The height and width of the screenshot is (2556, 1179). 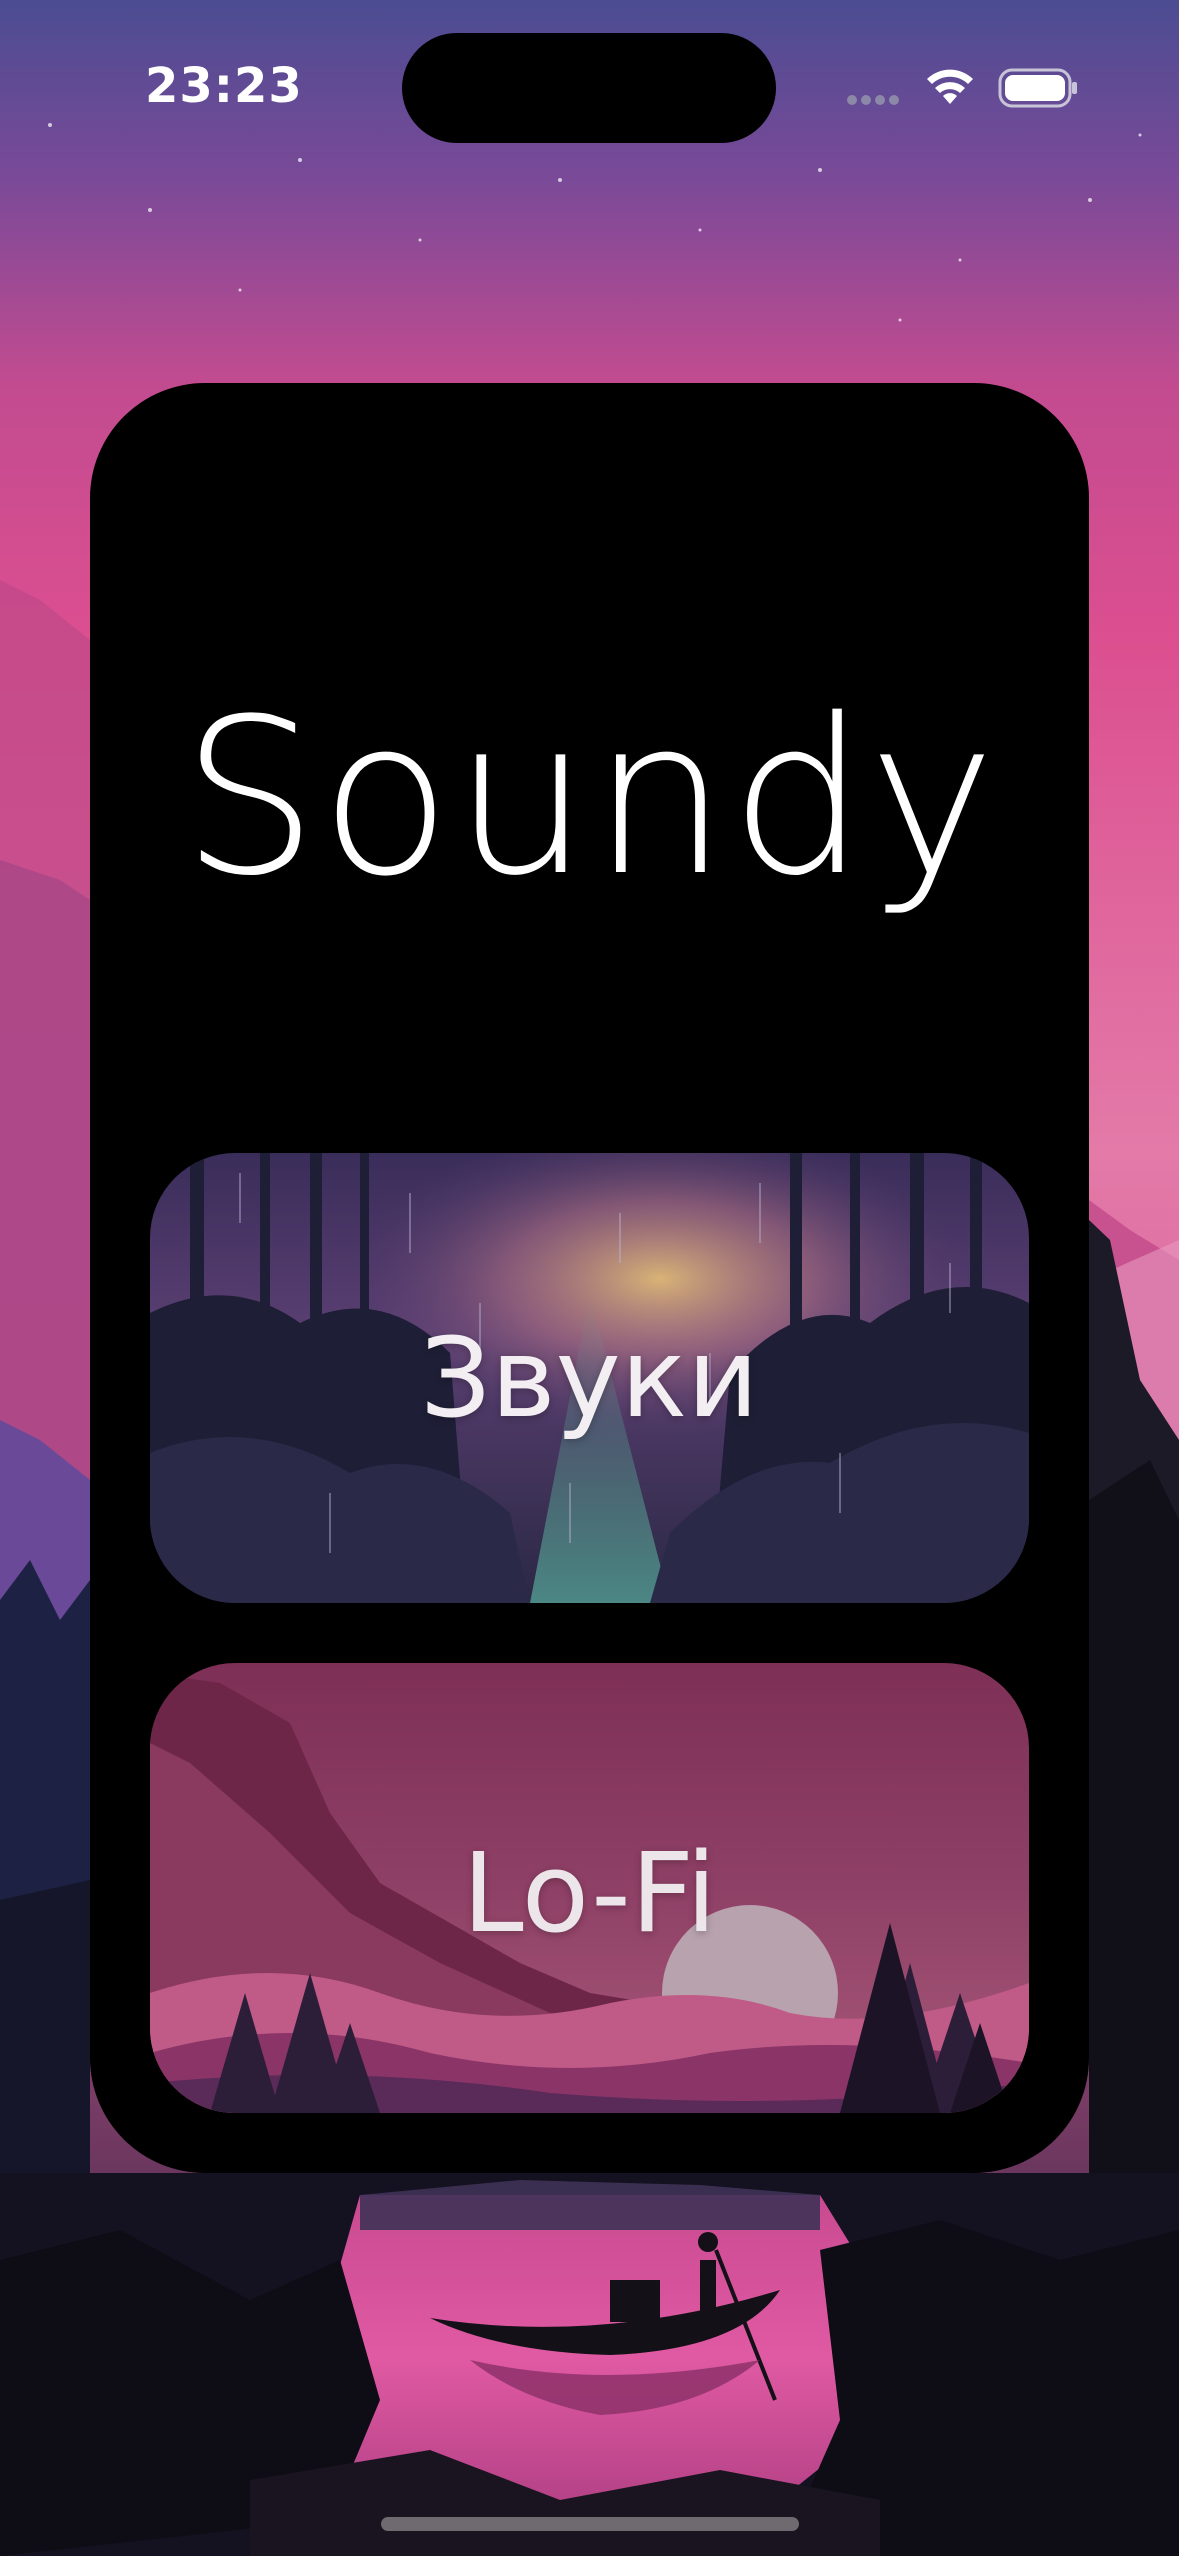 I want to click on sounds-tile: Звуки, so click(x=589, y=1378).